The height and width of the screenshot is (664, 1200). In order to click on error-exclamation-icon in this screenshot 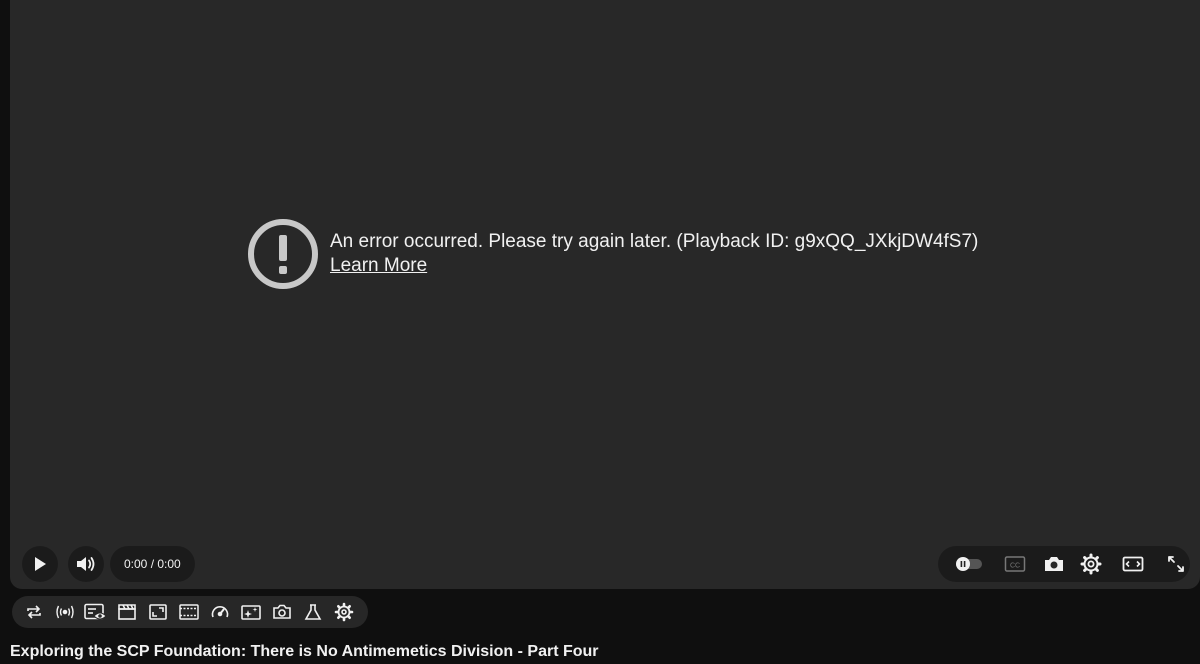, I will do `click(283, 254)`.